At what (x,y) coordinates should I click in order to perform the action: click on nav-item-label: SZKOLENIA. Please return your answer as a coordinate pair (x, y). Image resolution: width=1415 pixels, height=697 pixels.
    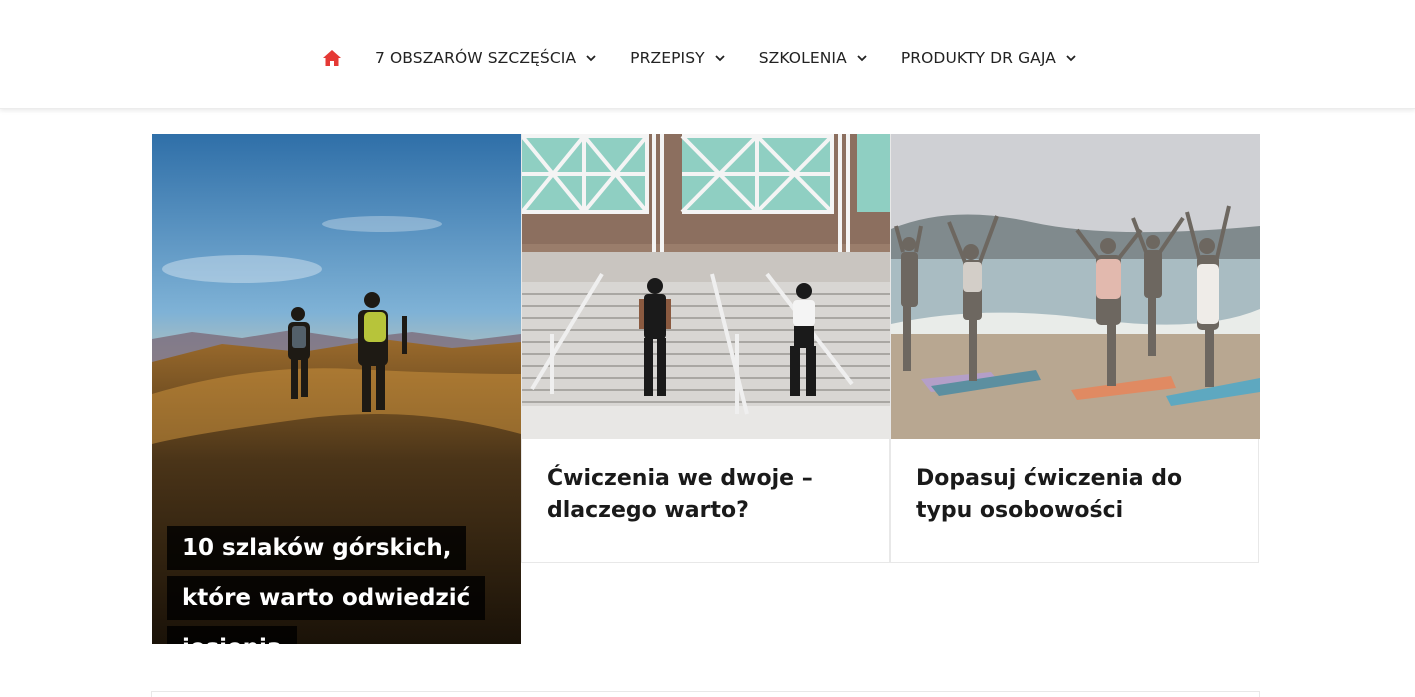
    Looking at the image, I should click on (802, 58).